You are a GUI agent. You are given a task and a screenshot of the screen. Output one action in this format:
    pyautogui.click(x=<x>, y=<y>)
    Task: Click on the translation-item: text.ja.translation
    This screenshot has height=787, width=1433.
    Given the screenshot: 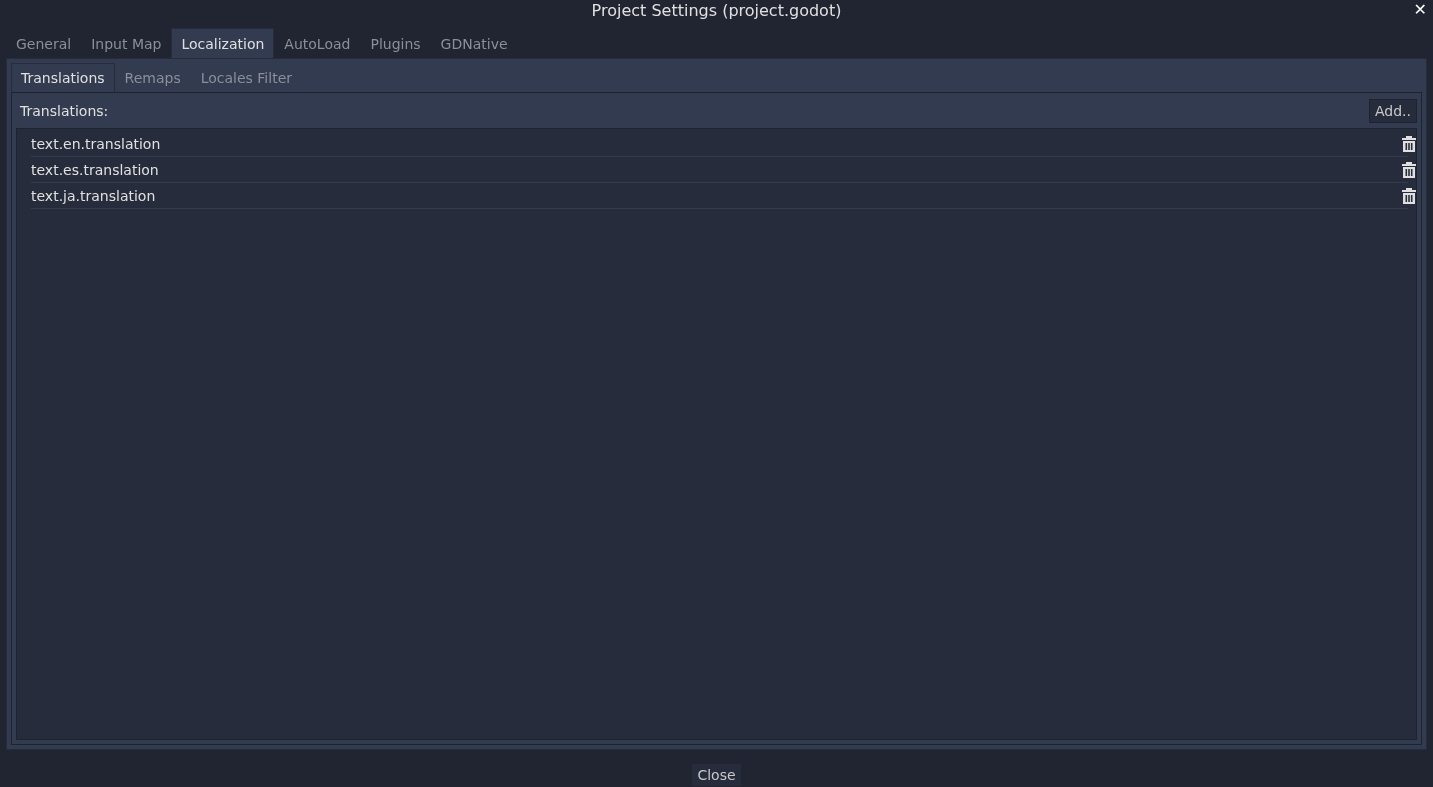 What is the action you would take?
    pyautogui.click(x=93, y=195)
    